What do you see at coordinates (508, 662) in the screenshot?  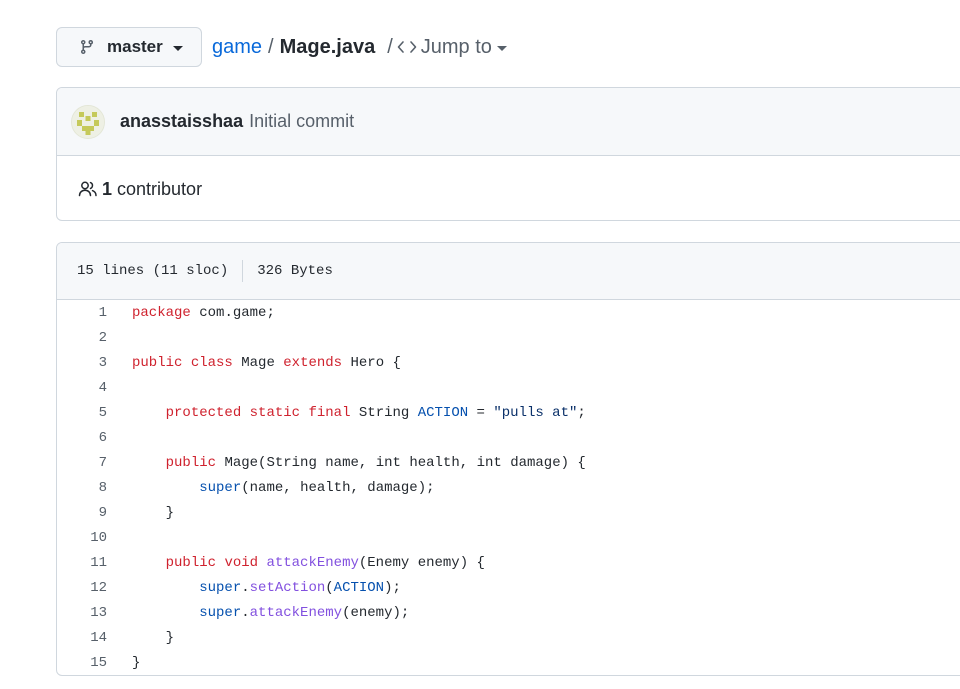 I see `code-line: 15}` at bounding box center [508, 662].